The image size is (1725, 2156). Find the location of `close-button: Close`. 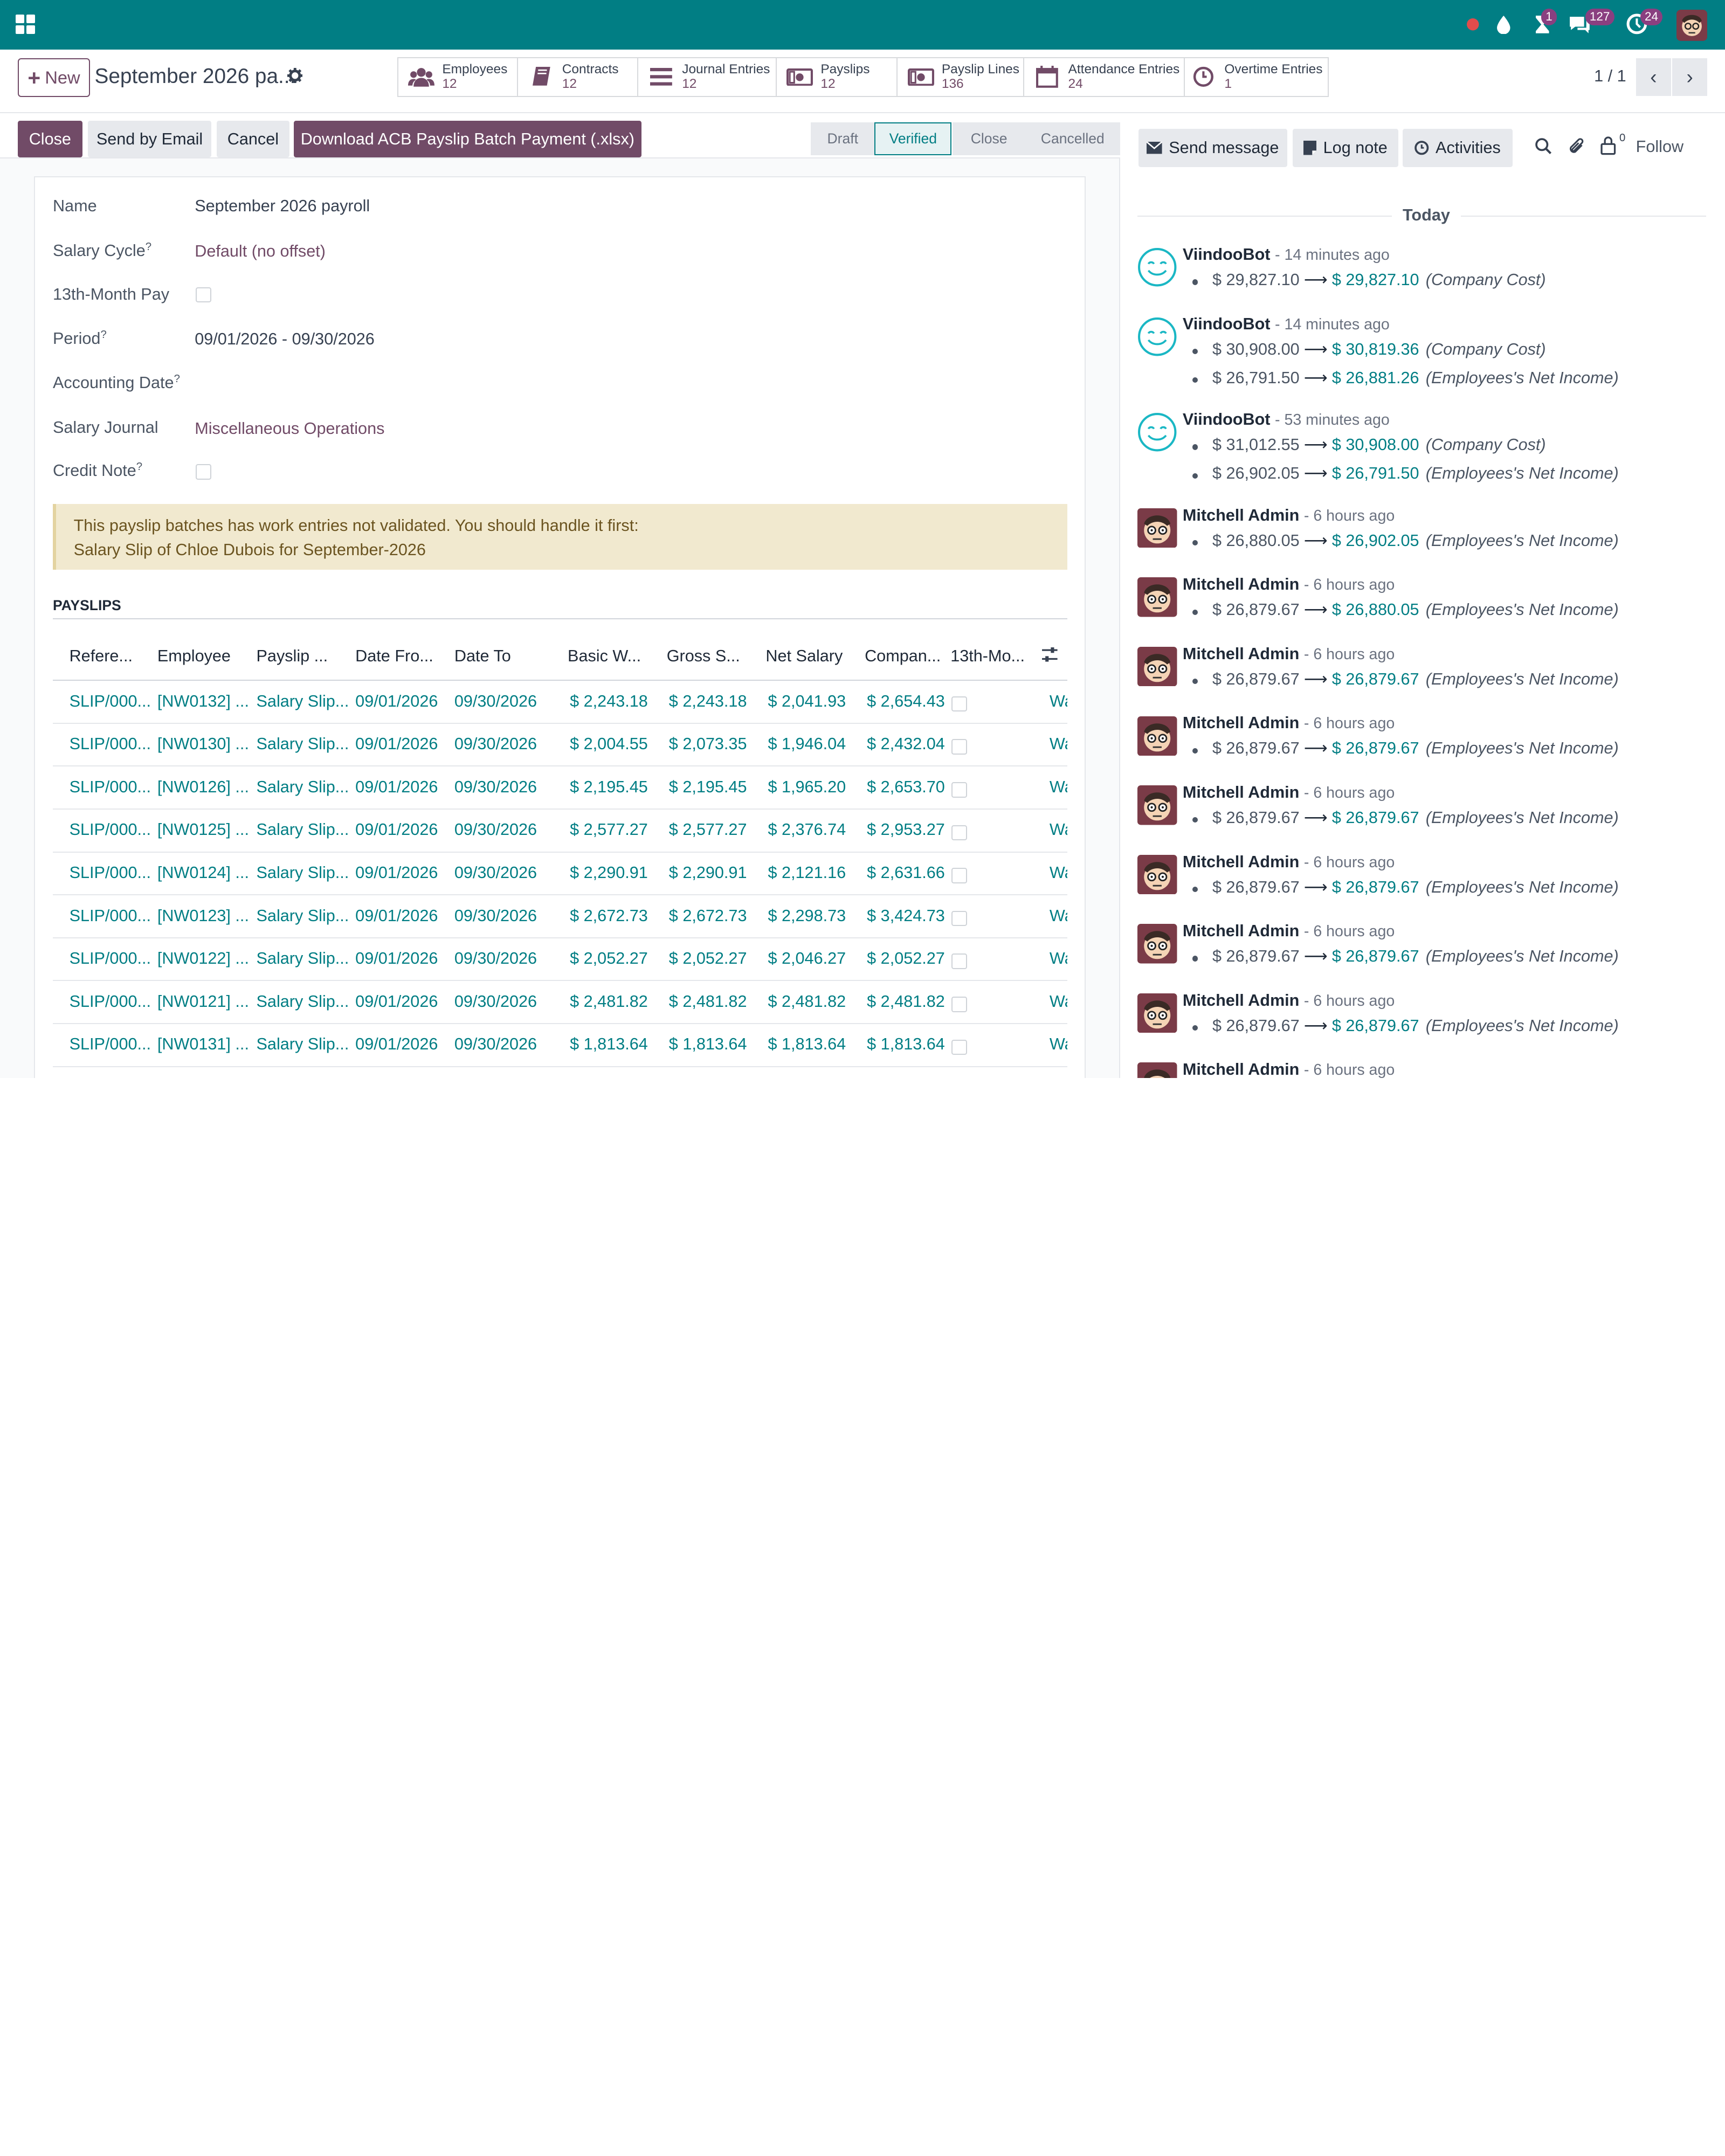

close-button: Close is located at coordinates (50, 139).